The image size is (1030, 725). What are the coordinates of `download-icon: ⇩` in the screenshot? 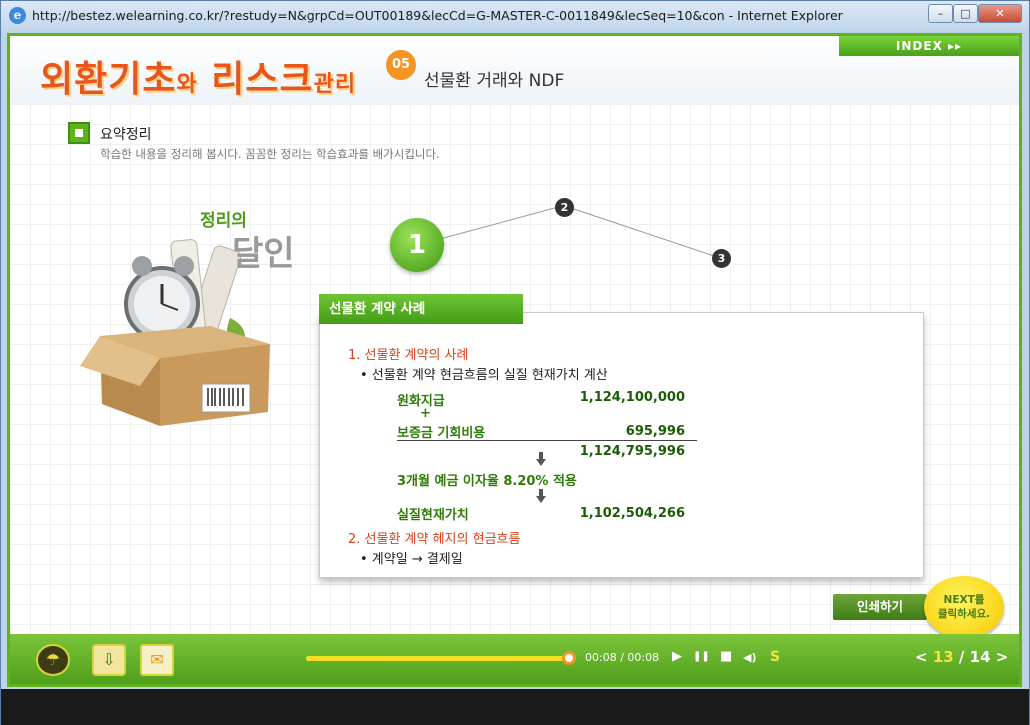 It's located at (109, 660).